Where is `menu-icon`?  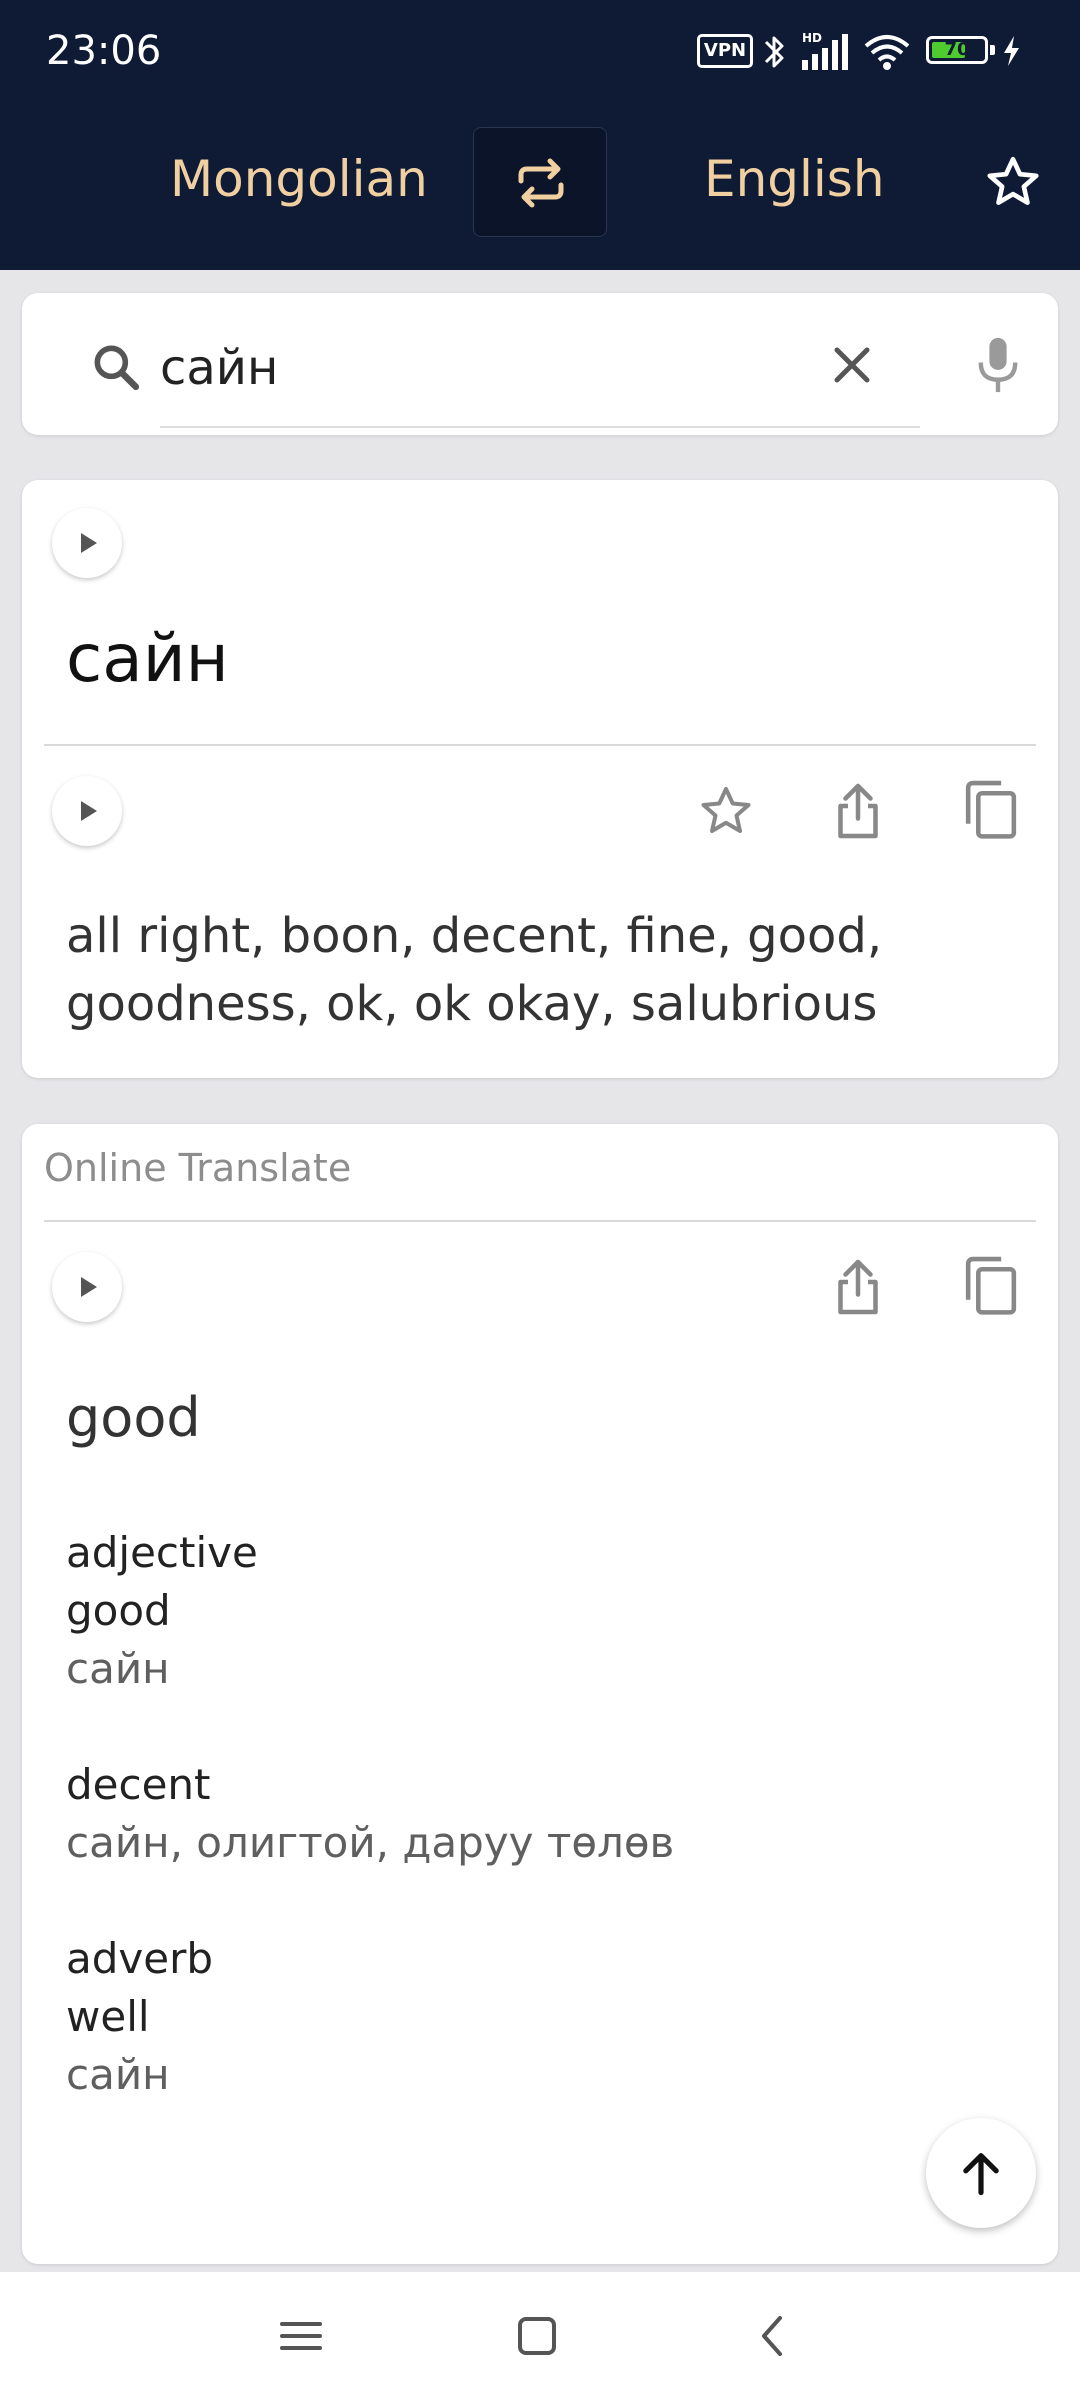 menu-icon is located at coordinates (301, 2336).